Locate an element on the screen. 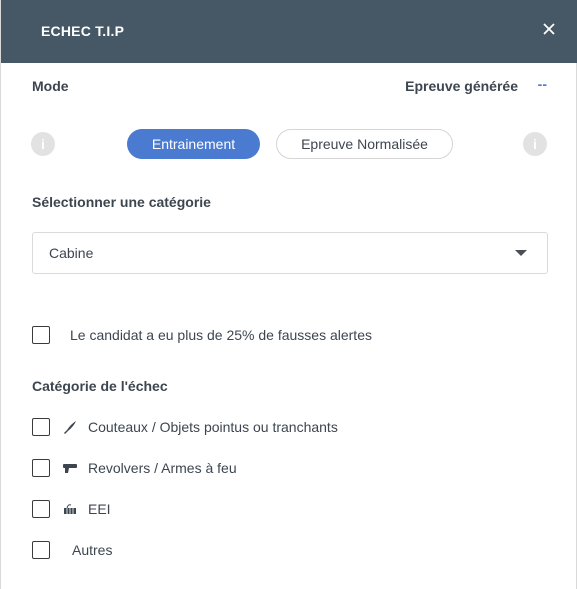 The image size is (577, 589). category-select-value: Cabine is located at coordinates (71, 253).